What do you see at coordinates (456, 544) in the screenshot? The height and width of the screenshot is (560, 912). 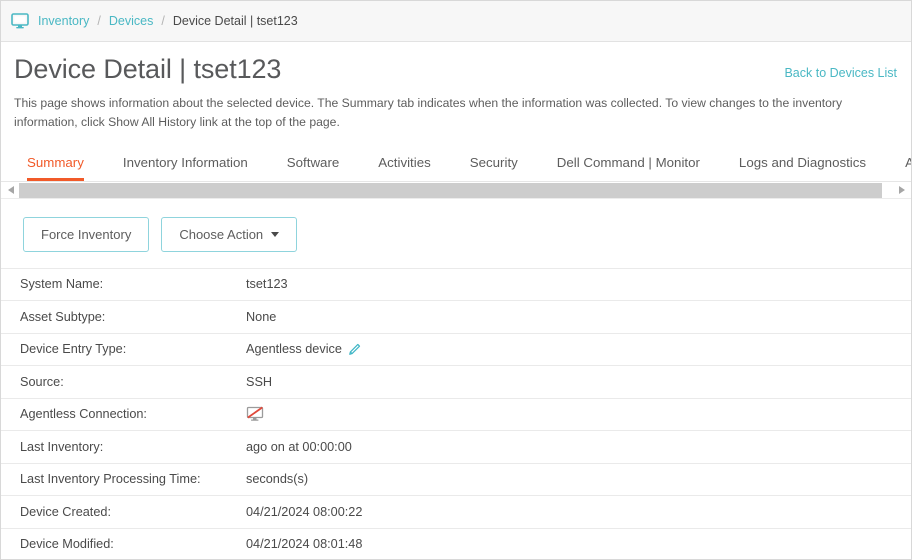 I see `table-row: Device Modified: 04/21/2024 08:01:48` at bounding box center [456, 544].